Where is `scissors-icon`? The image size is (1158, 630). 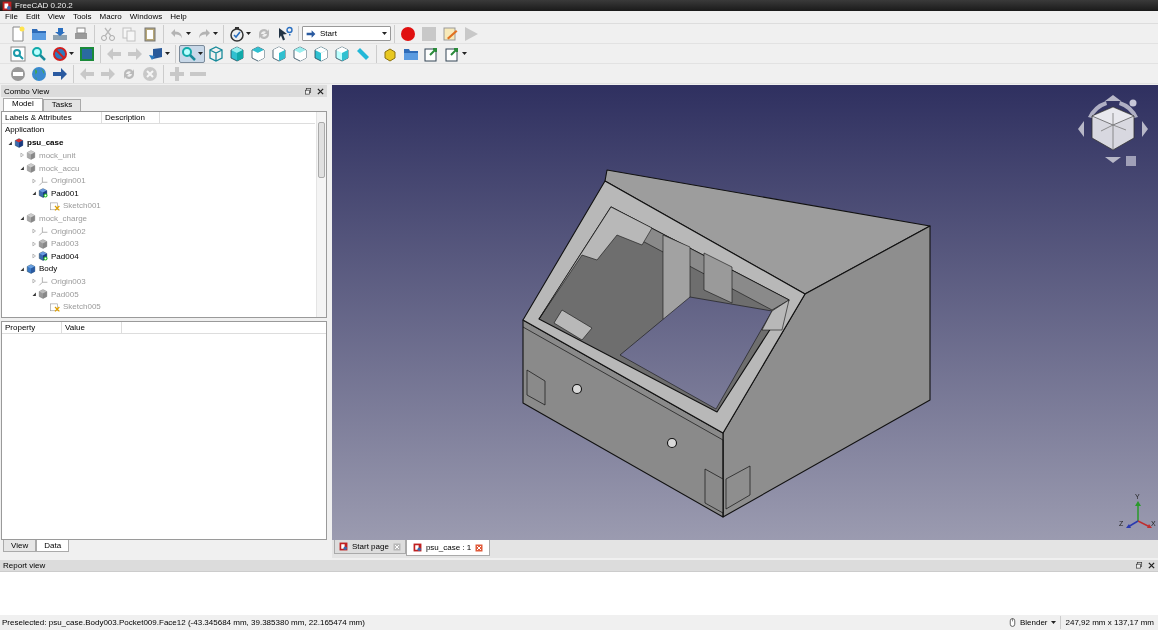
scissors-icon is located at coordinates (108, 33).